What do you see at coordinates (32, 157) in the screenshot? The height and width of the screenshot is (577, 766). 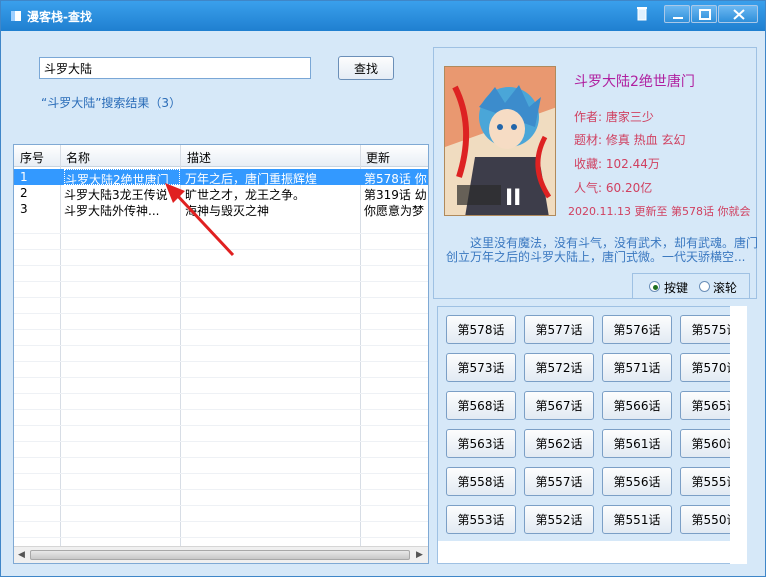 I see `column-header-no: 序号` at bounding box center [32, 157].